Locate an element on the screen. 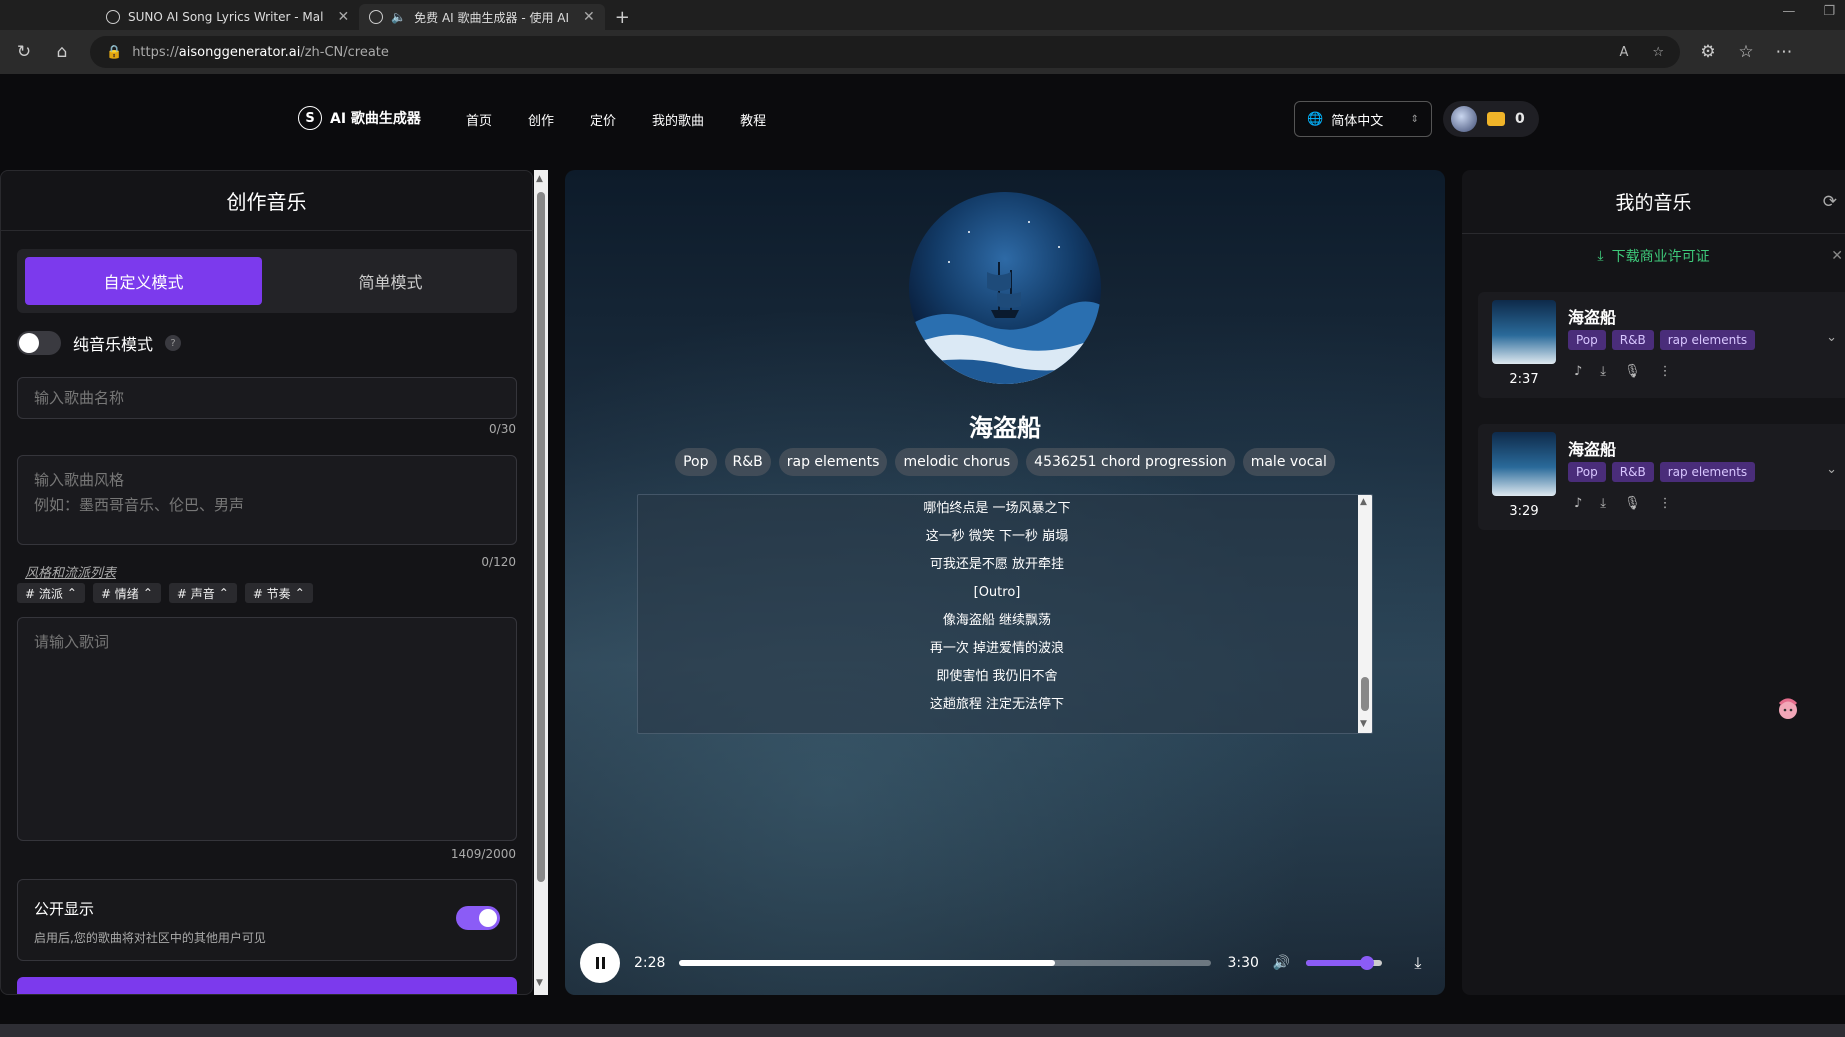 The width and height of the screenshot is (1845, 1037). song-card-title: 海盗船 is located at coordinates (1592, 317).